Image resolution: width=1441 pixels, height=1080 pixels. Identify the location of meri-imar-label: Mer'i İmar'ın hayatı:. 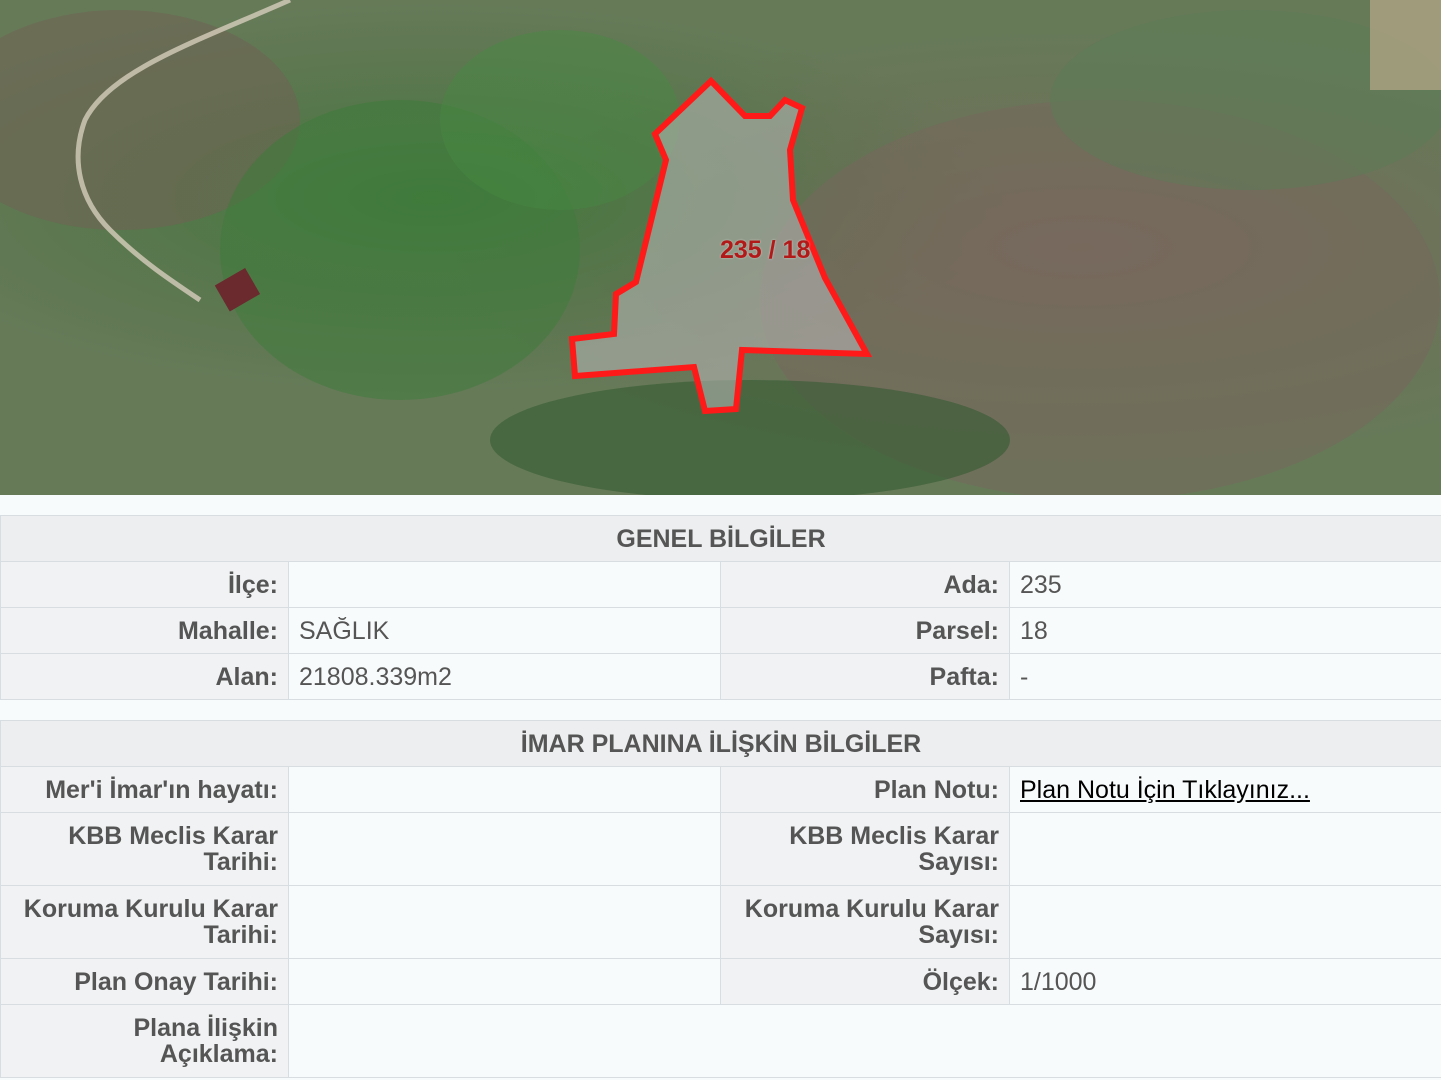
(144, 789).